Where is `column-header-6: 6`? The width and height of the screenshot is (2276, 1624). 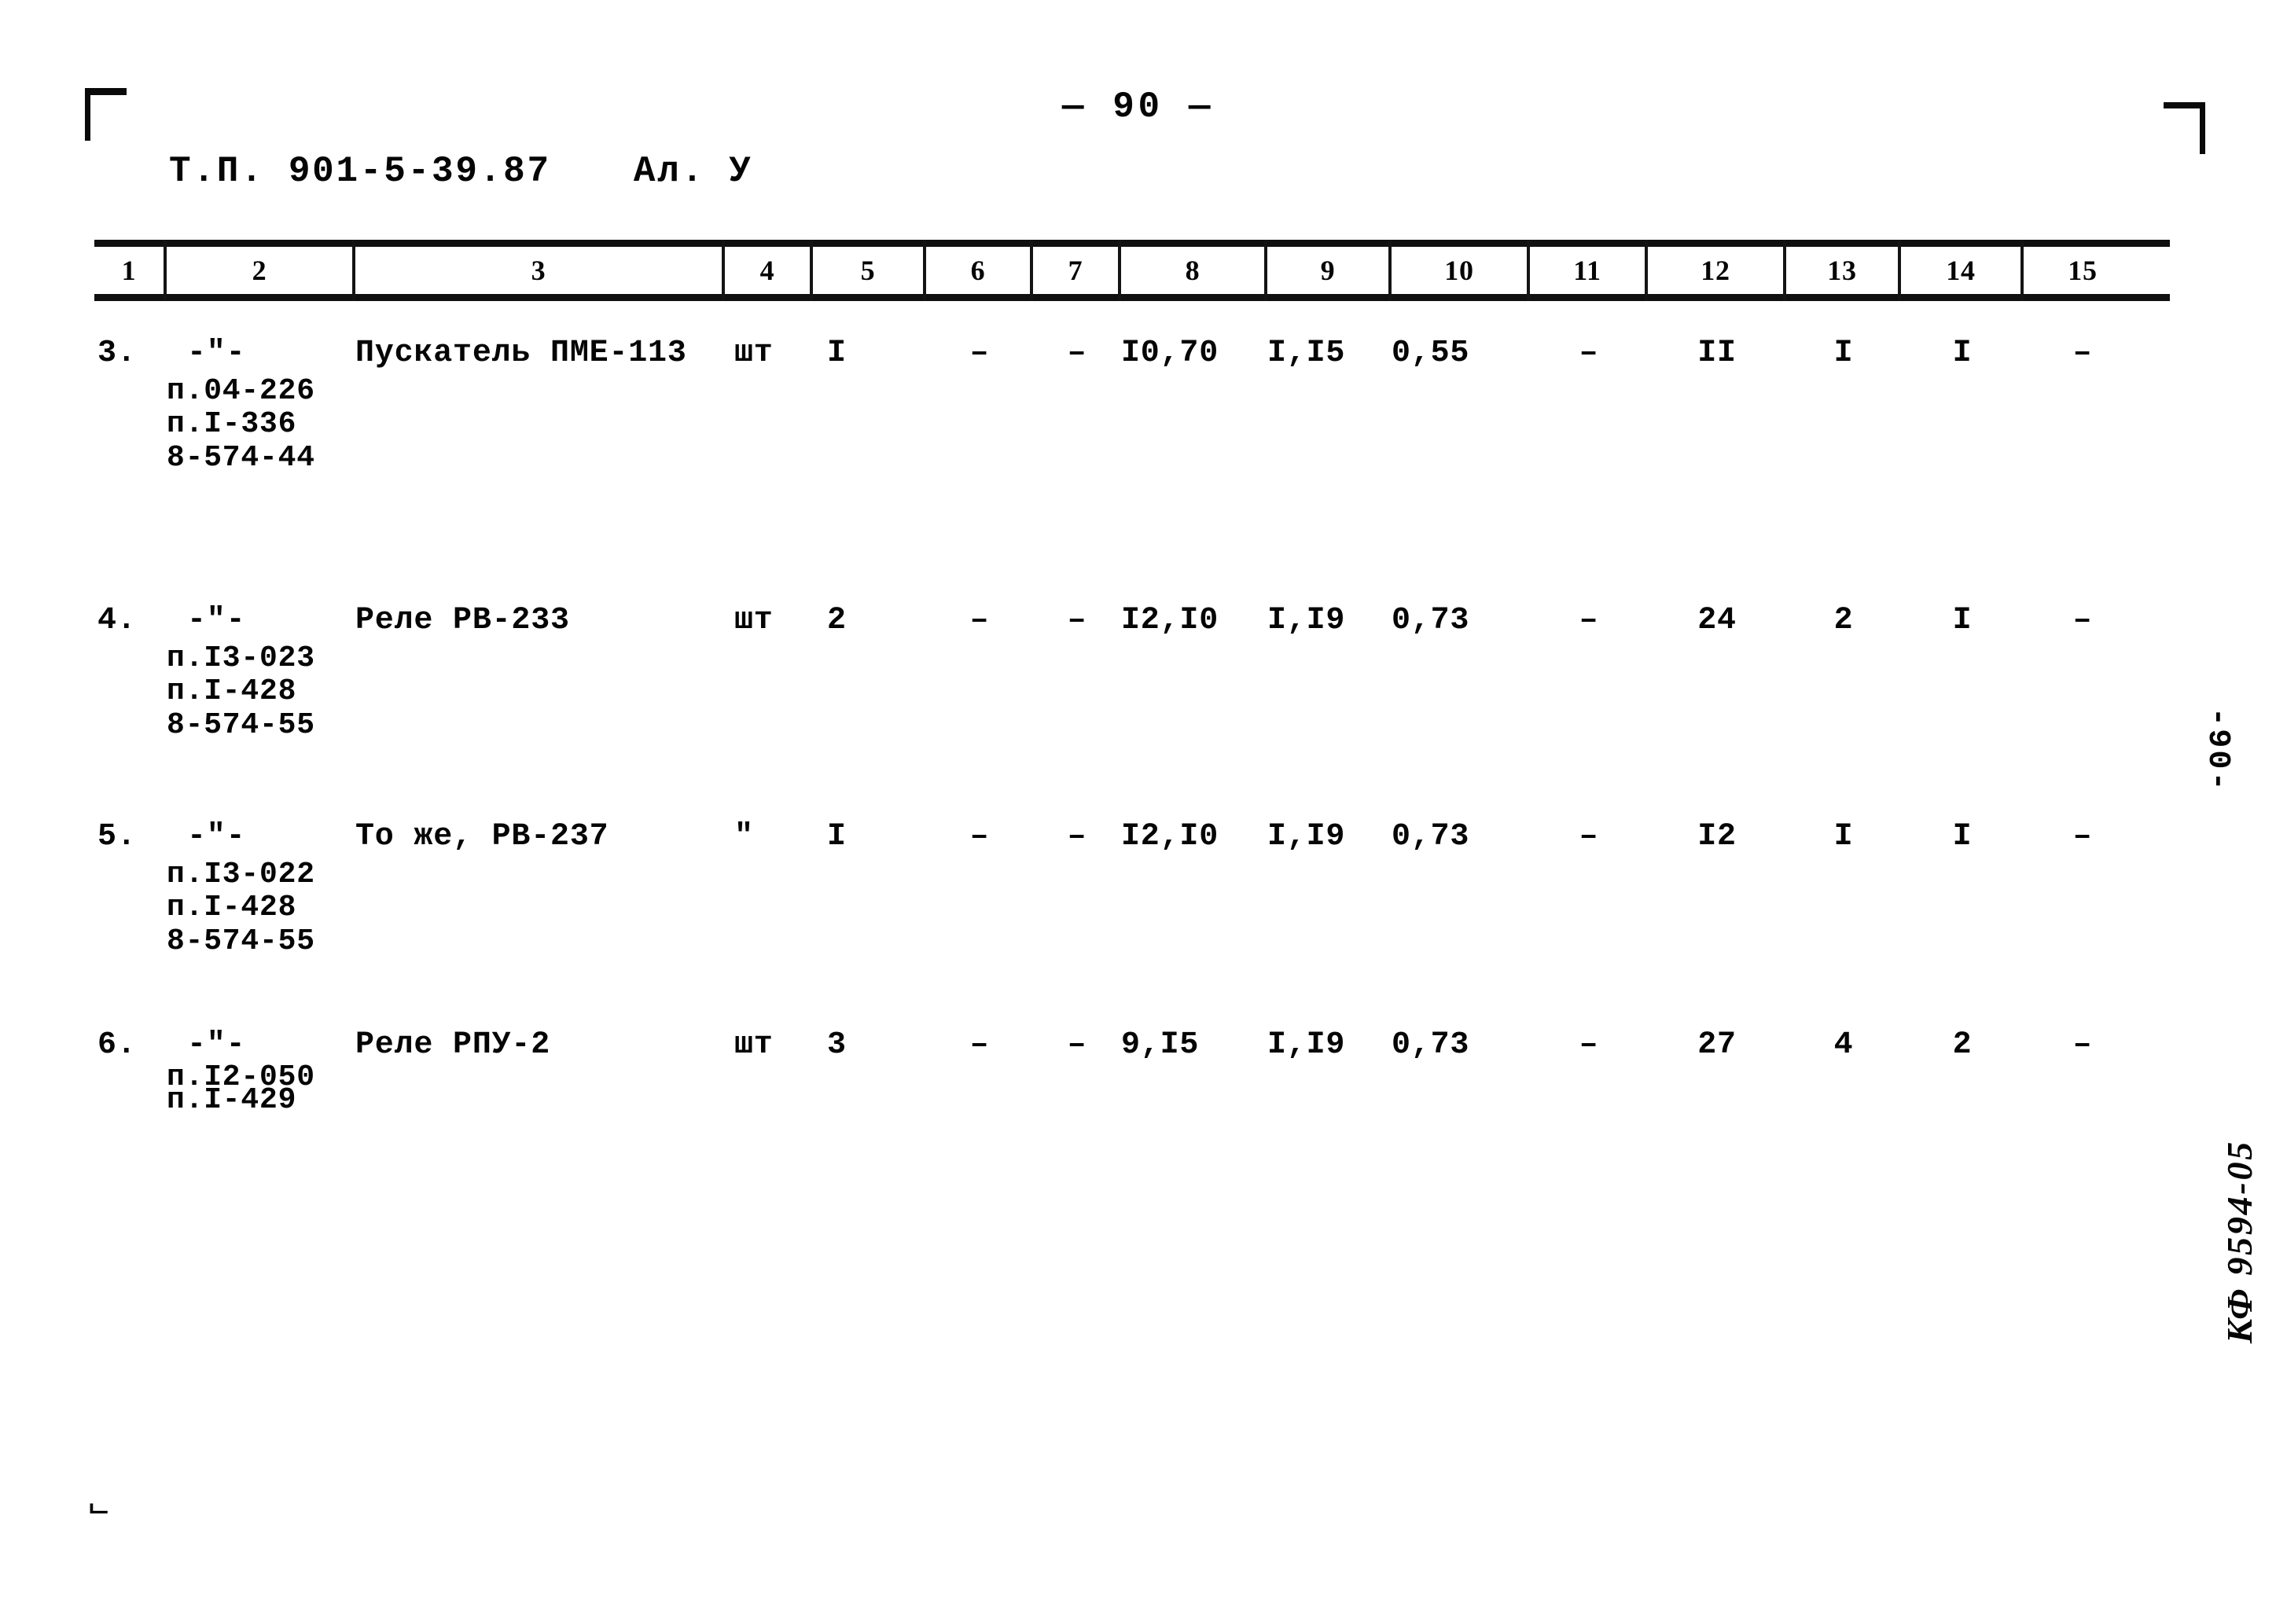 column-header-6: 6 is located at coordinates (979, 270).